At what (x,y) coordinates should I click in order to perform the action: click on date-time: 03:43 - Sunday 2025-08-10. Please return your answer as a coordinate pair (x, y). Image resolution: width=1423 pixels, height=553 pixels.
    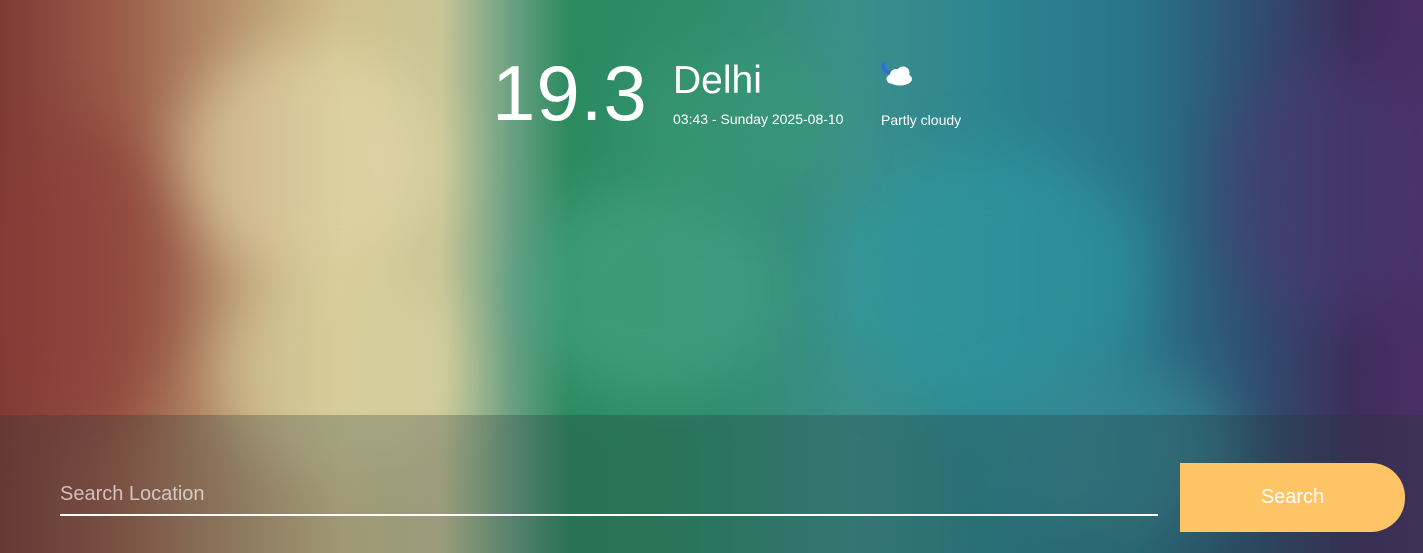
    Looking at the image, I should click on (758, 119).